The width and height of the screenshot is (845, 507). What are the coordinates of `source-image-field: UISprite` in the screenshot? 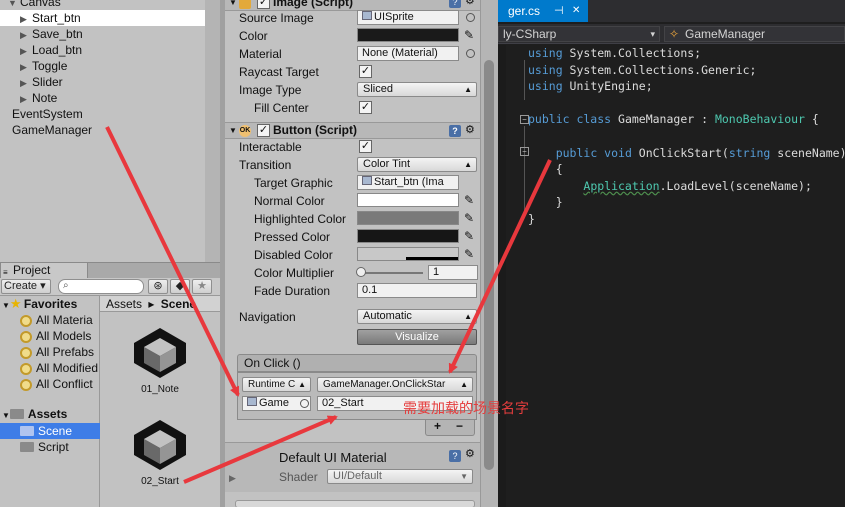 It's located at (408, 17).